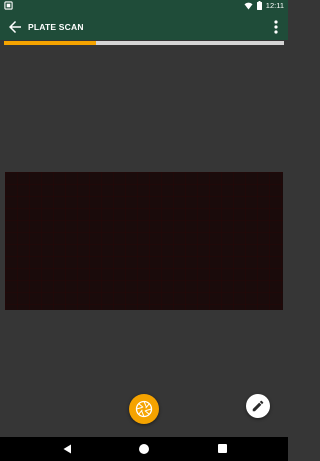  What do you see at coordinates (56, 27) in the screenshot?
I see `page-title: PLATE SCAN` at bounding box center [56, 27].